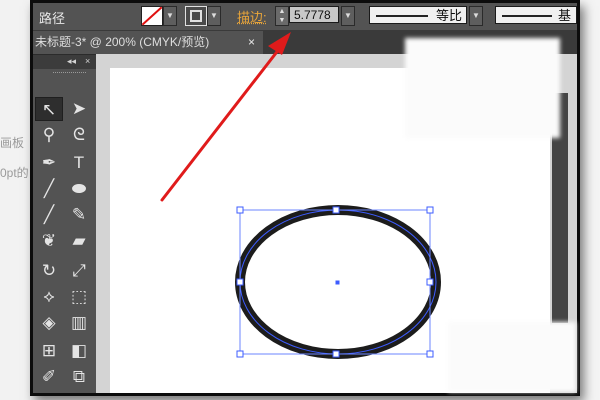 This screenshot has width=600, height=400. I want to click on stroke-swatch, so click(196, 16).